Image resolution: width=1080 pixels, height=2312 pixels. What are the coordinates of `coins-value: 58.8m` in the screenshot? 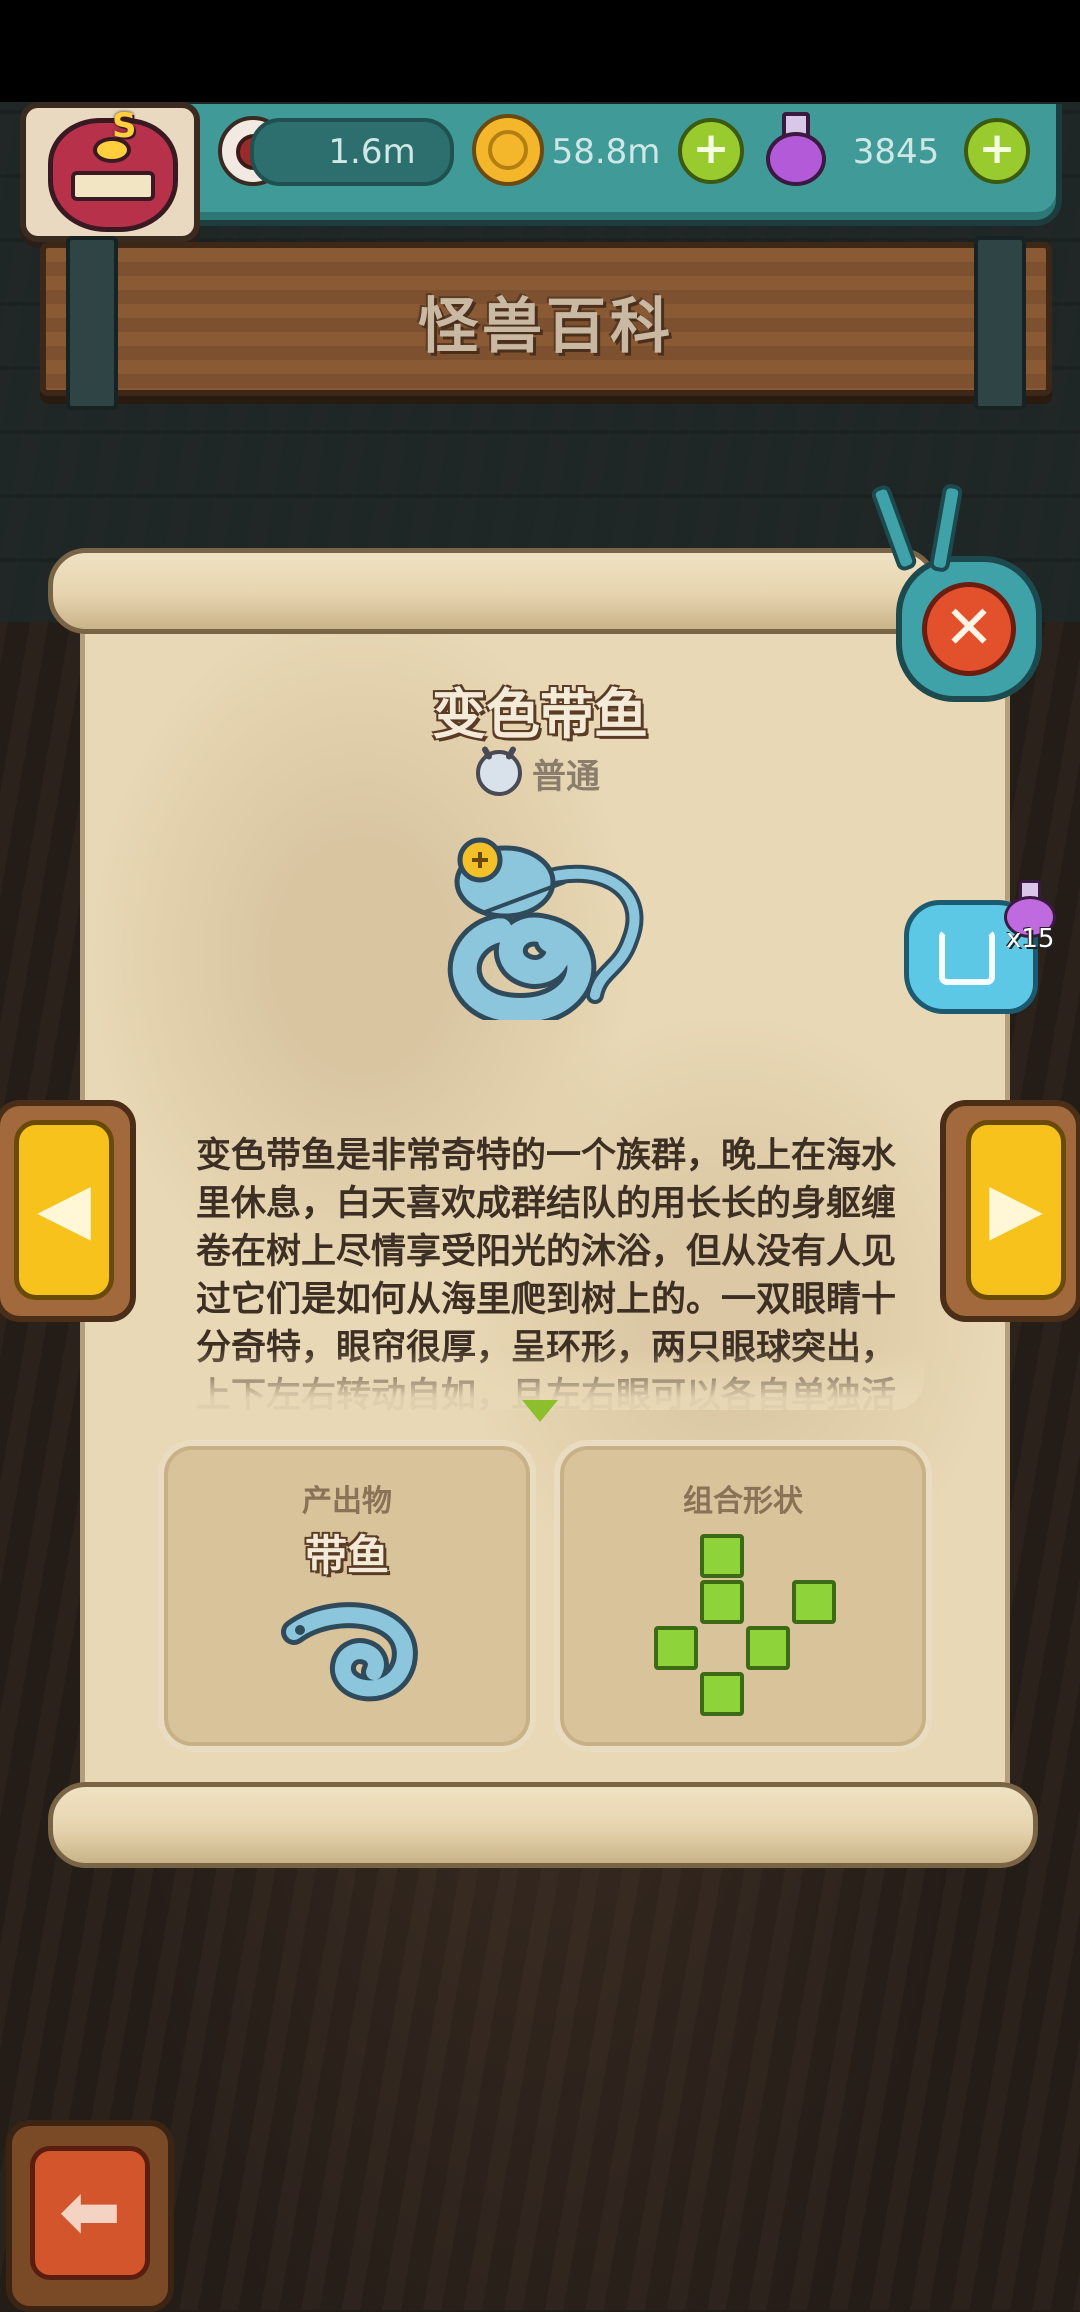 It's located at (606, 152).